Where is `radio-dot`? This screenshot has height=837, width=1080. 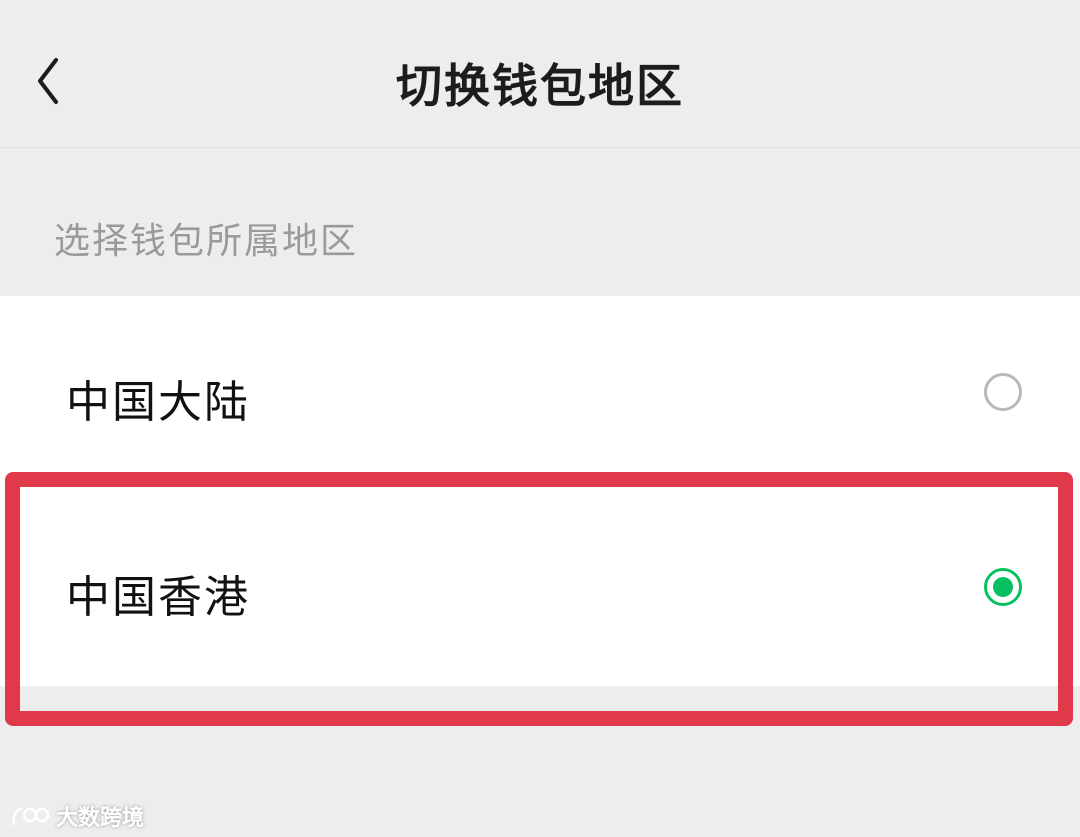 radio-dot is located at coordinates (1003, 587).